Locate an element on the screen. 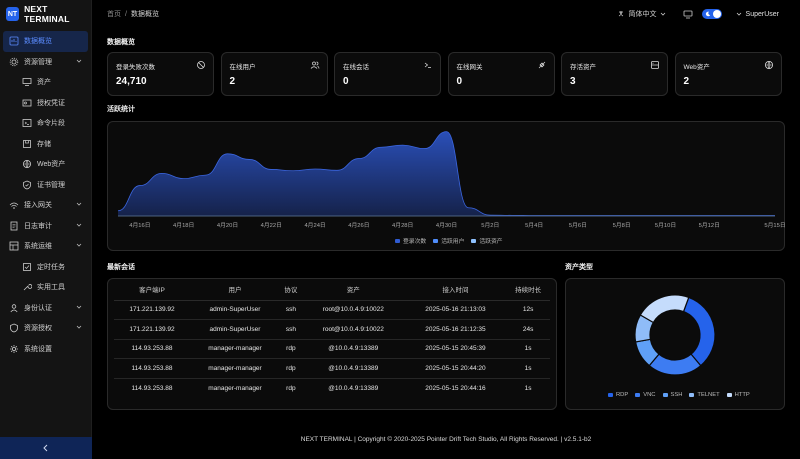  stat-value: 2 is located at coordinates (232, 81).